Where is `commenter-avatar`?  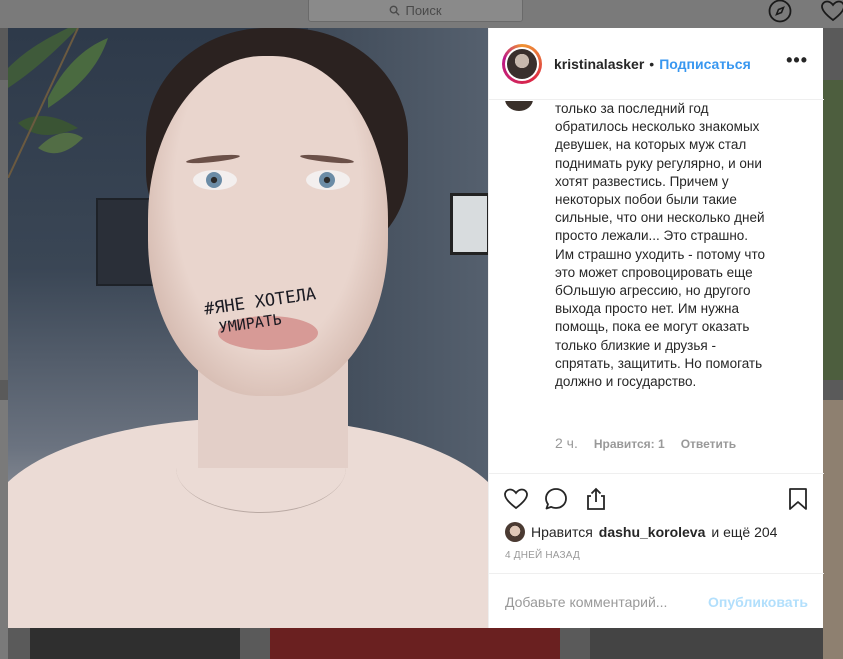 commenter-avatar is located at coordinates (519, 106).